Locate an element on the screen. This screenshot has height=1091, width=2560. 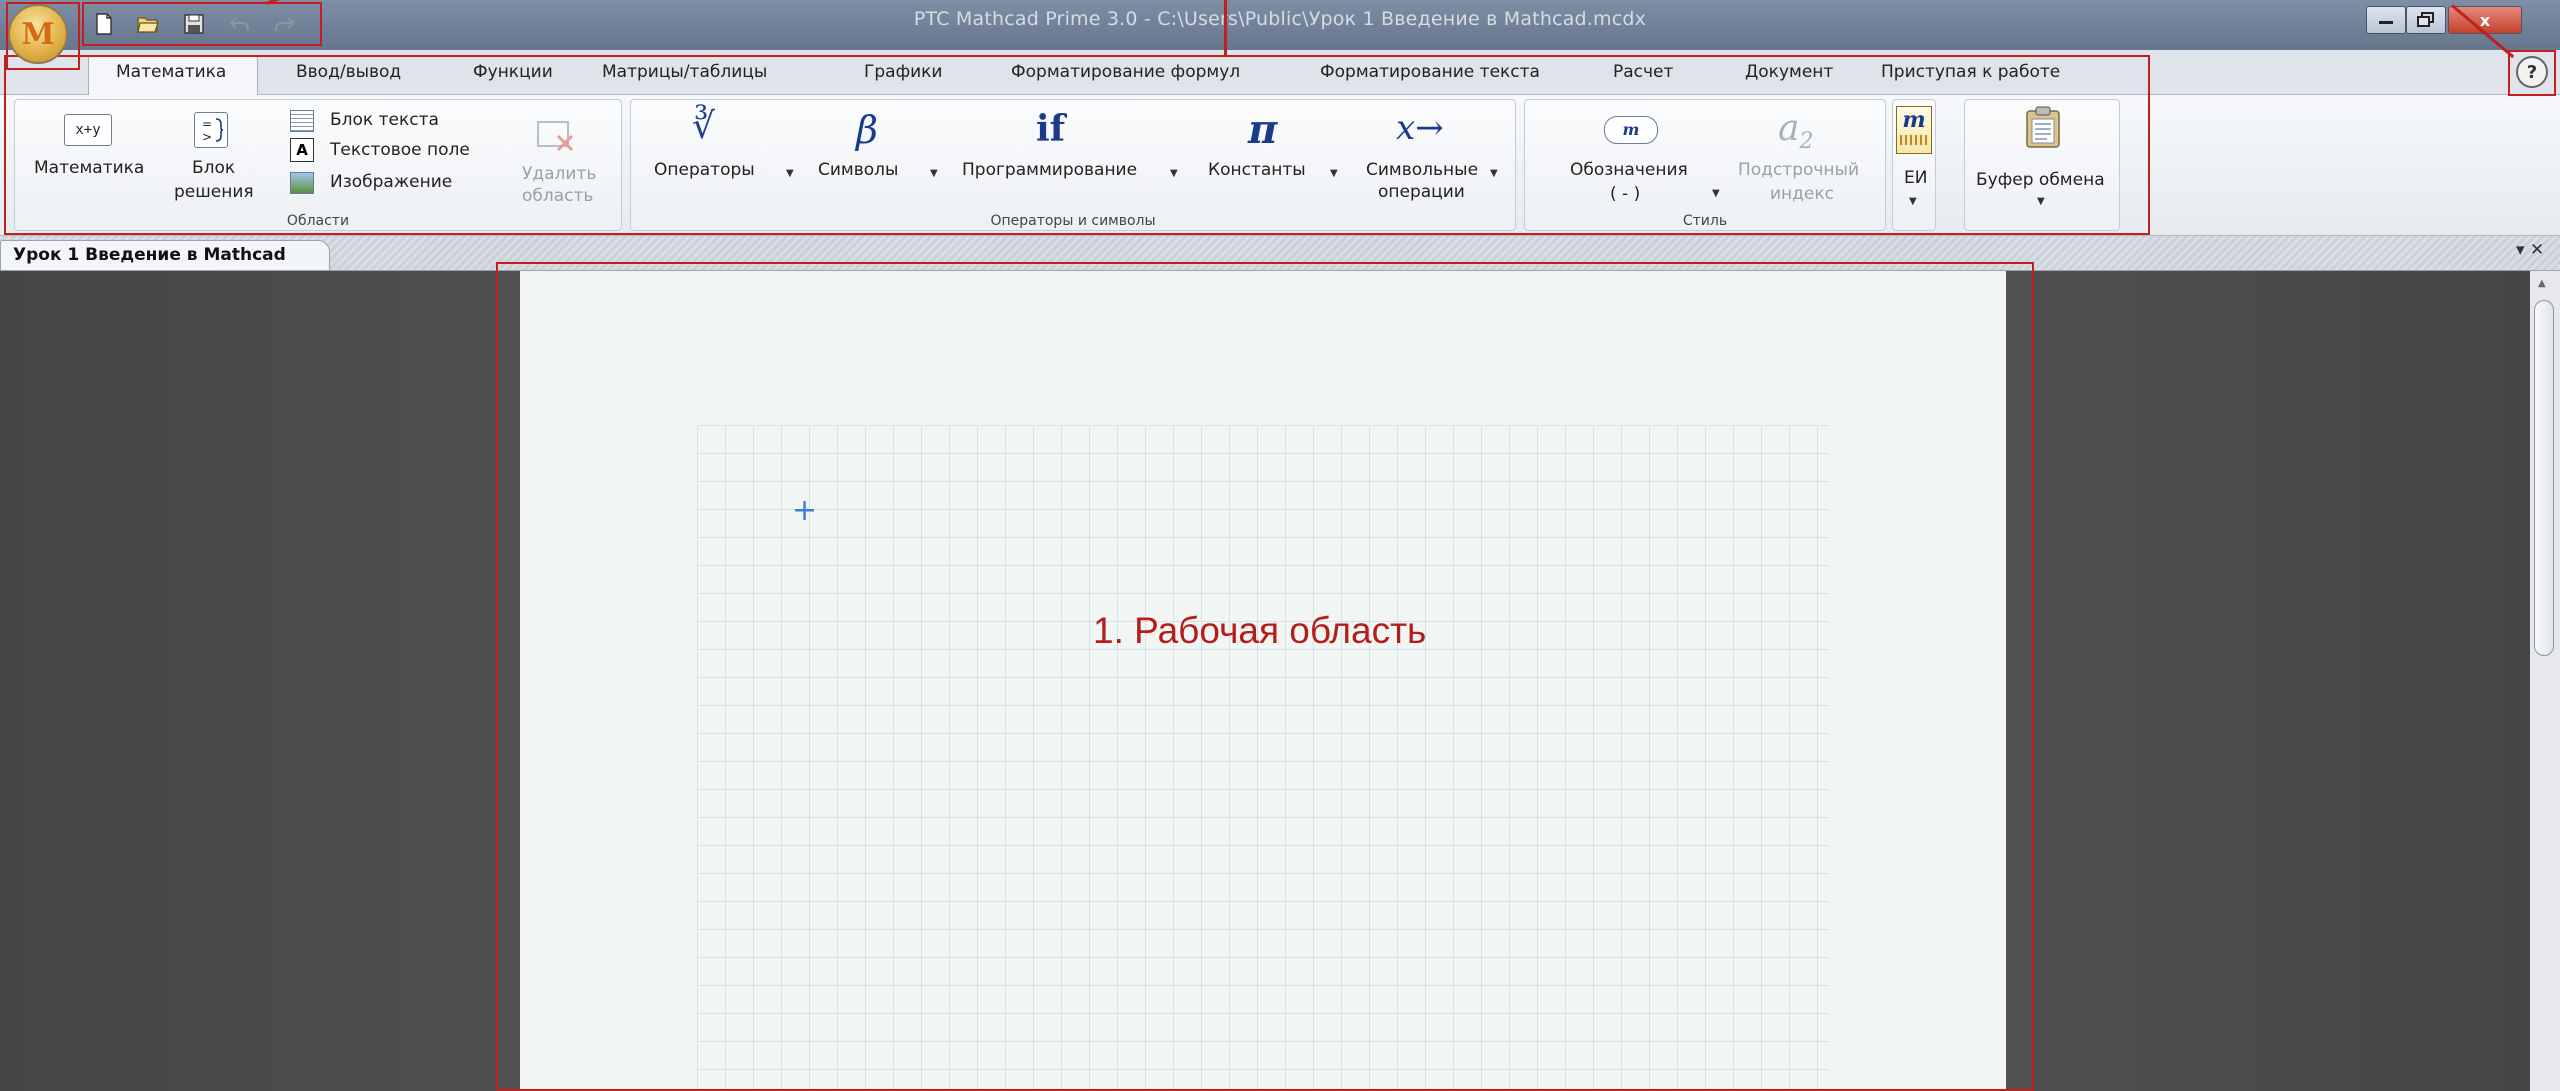
restore-button is located at coordinates (2426, 20).